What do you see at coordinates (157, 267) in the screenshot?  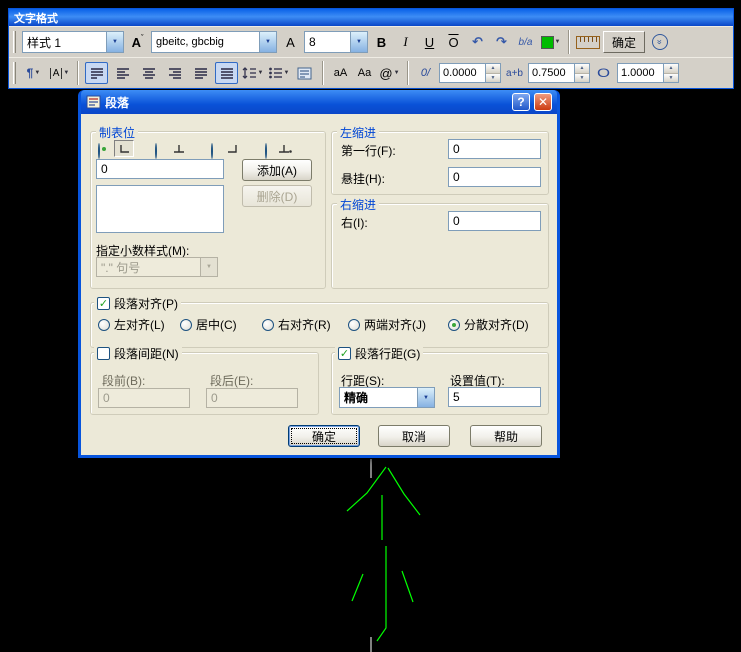 I see `decimal-style-combo: "." 句号 ▼` at bounding box center [157, 267].